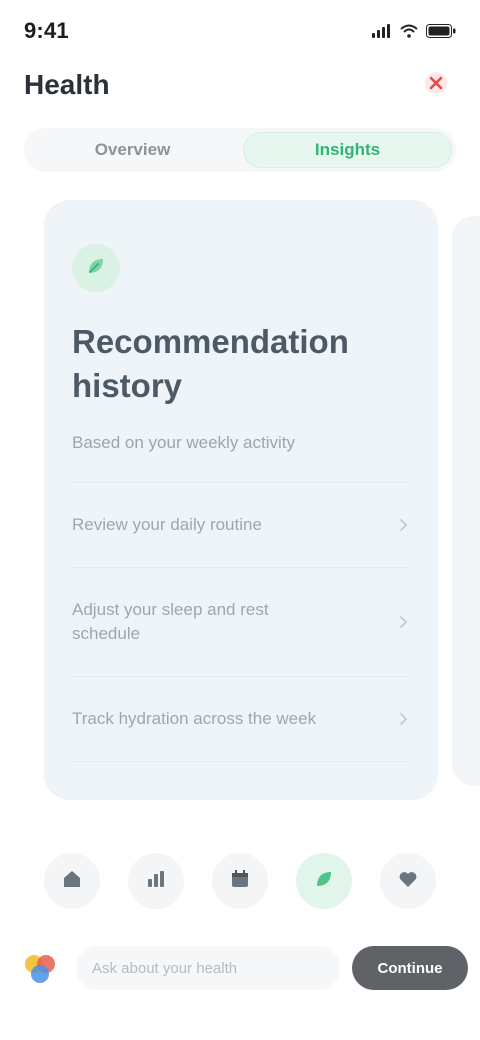 Image resolution: width=480 pixels, height=1040 pixels. Describe the element at coordinates (409, 31) in the screenshot. I see `wifi-icon` at that location.